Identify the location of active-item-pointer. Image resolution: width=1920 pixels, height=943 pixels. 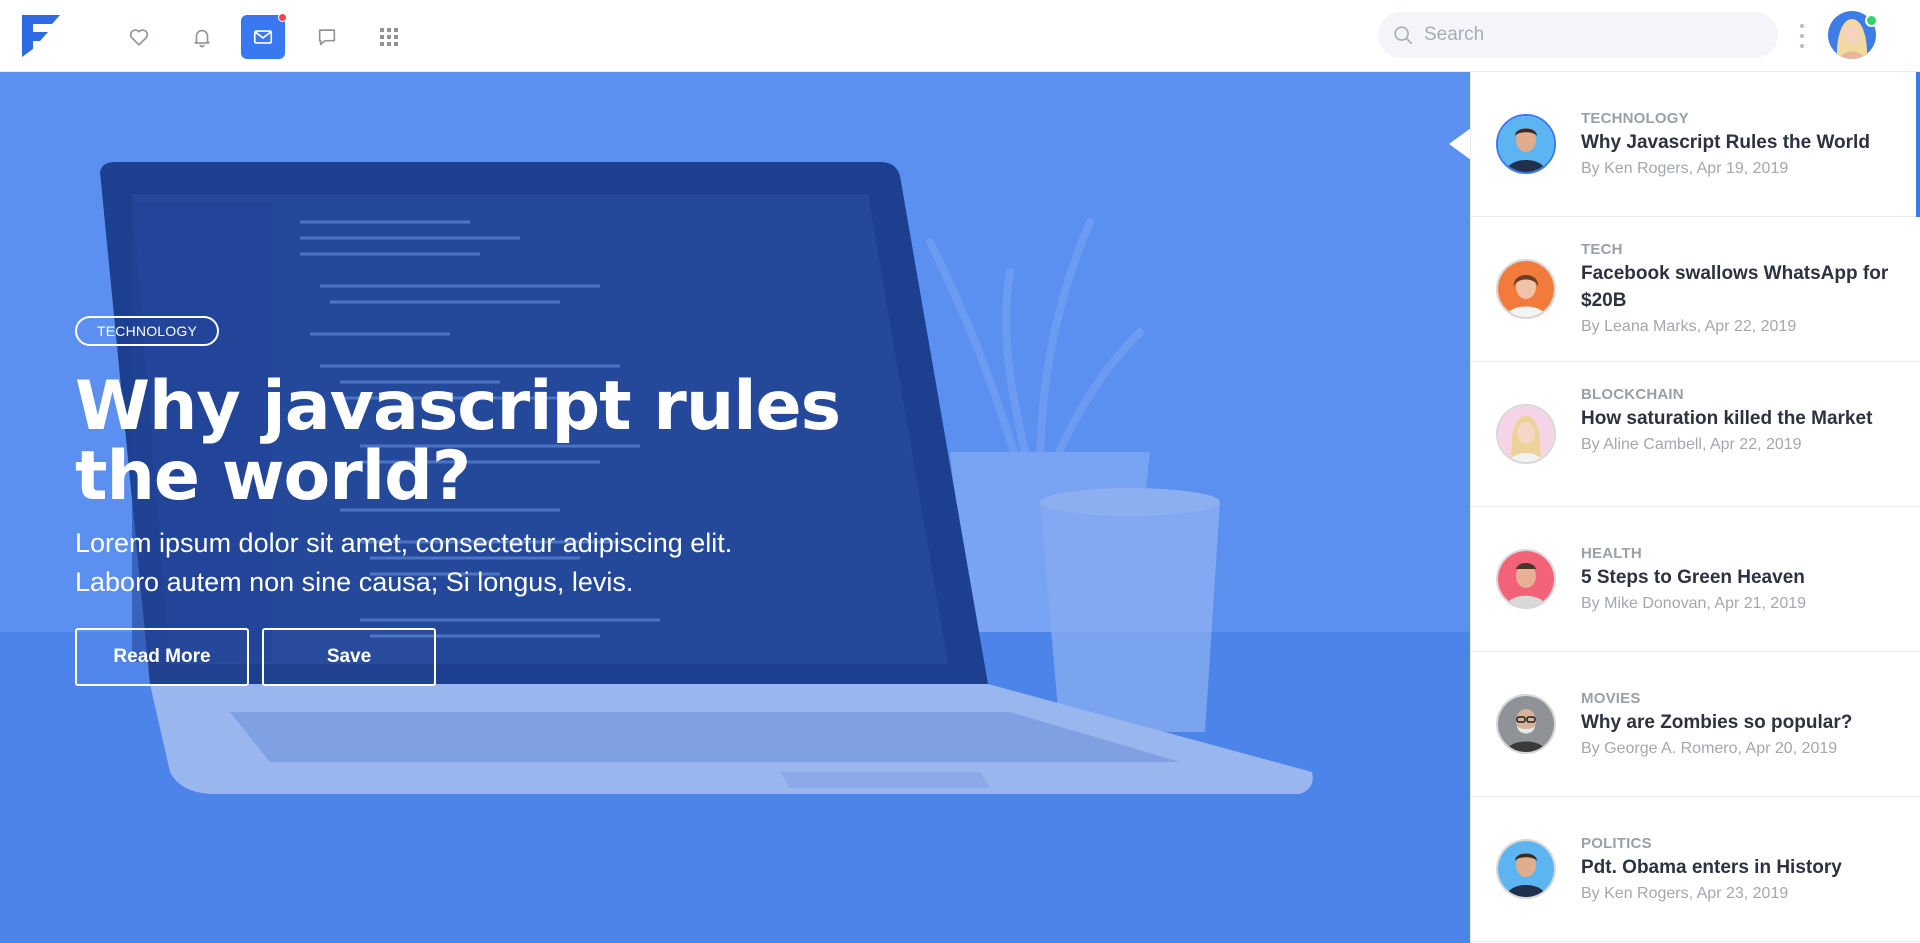
(1460, 144).